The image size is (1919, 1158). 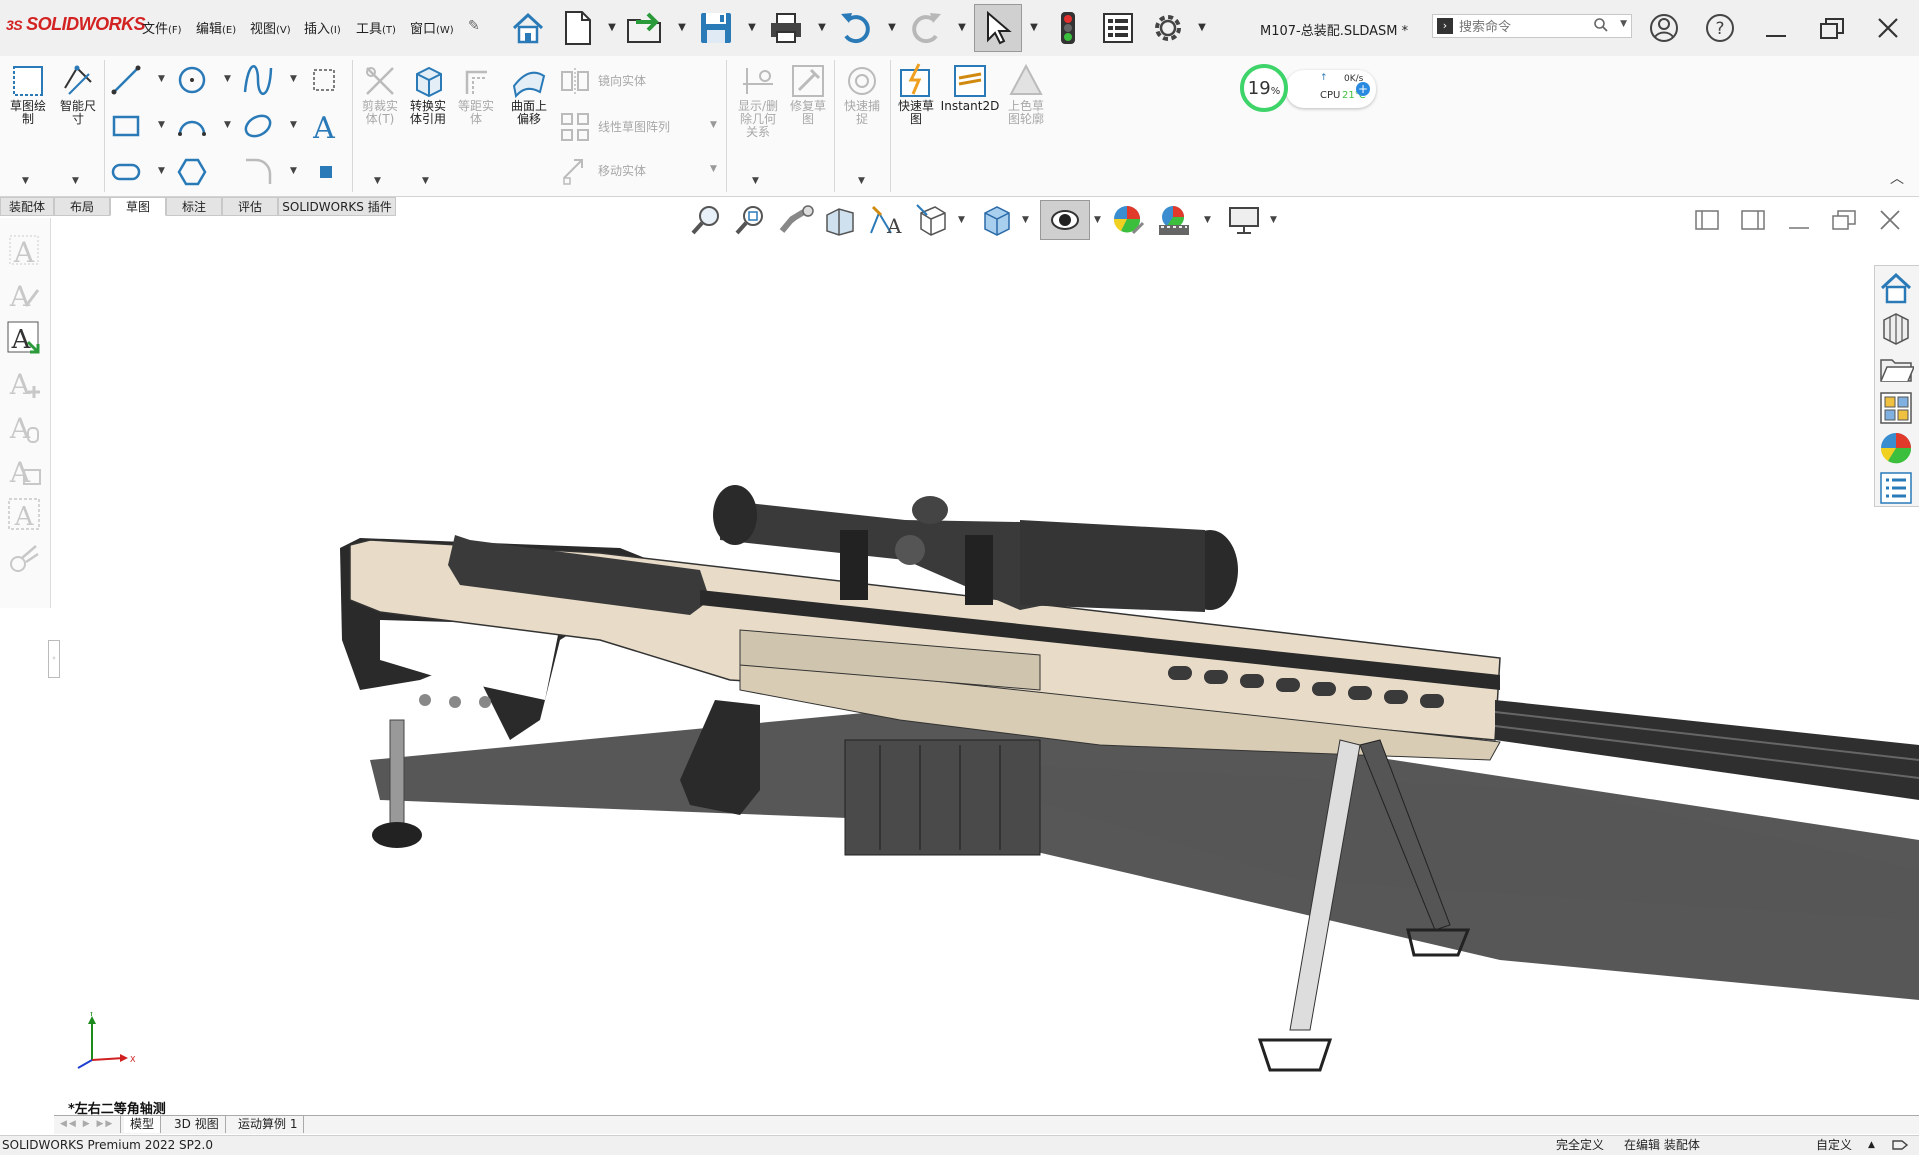 I want to click on settings-dropdown-icon: ▼, so click(x=1202, y=28).